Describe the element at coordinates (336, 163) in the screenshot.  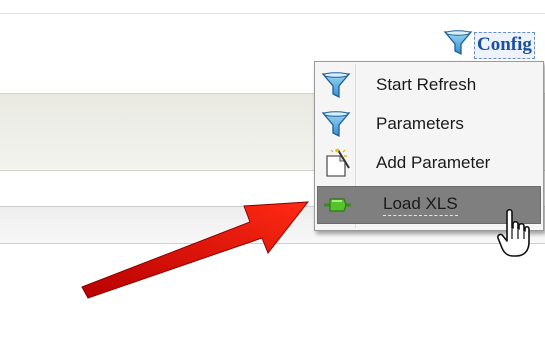
I see `new-page-icon` at that location.